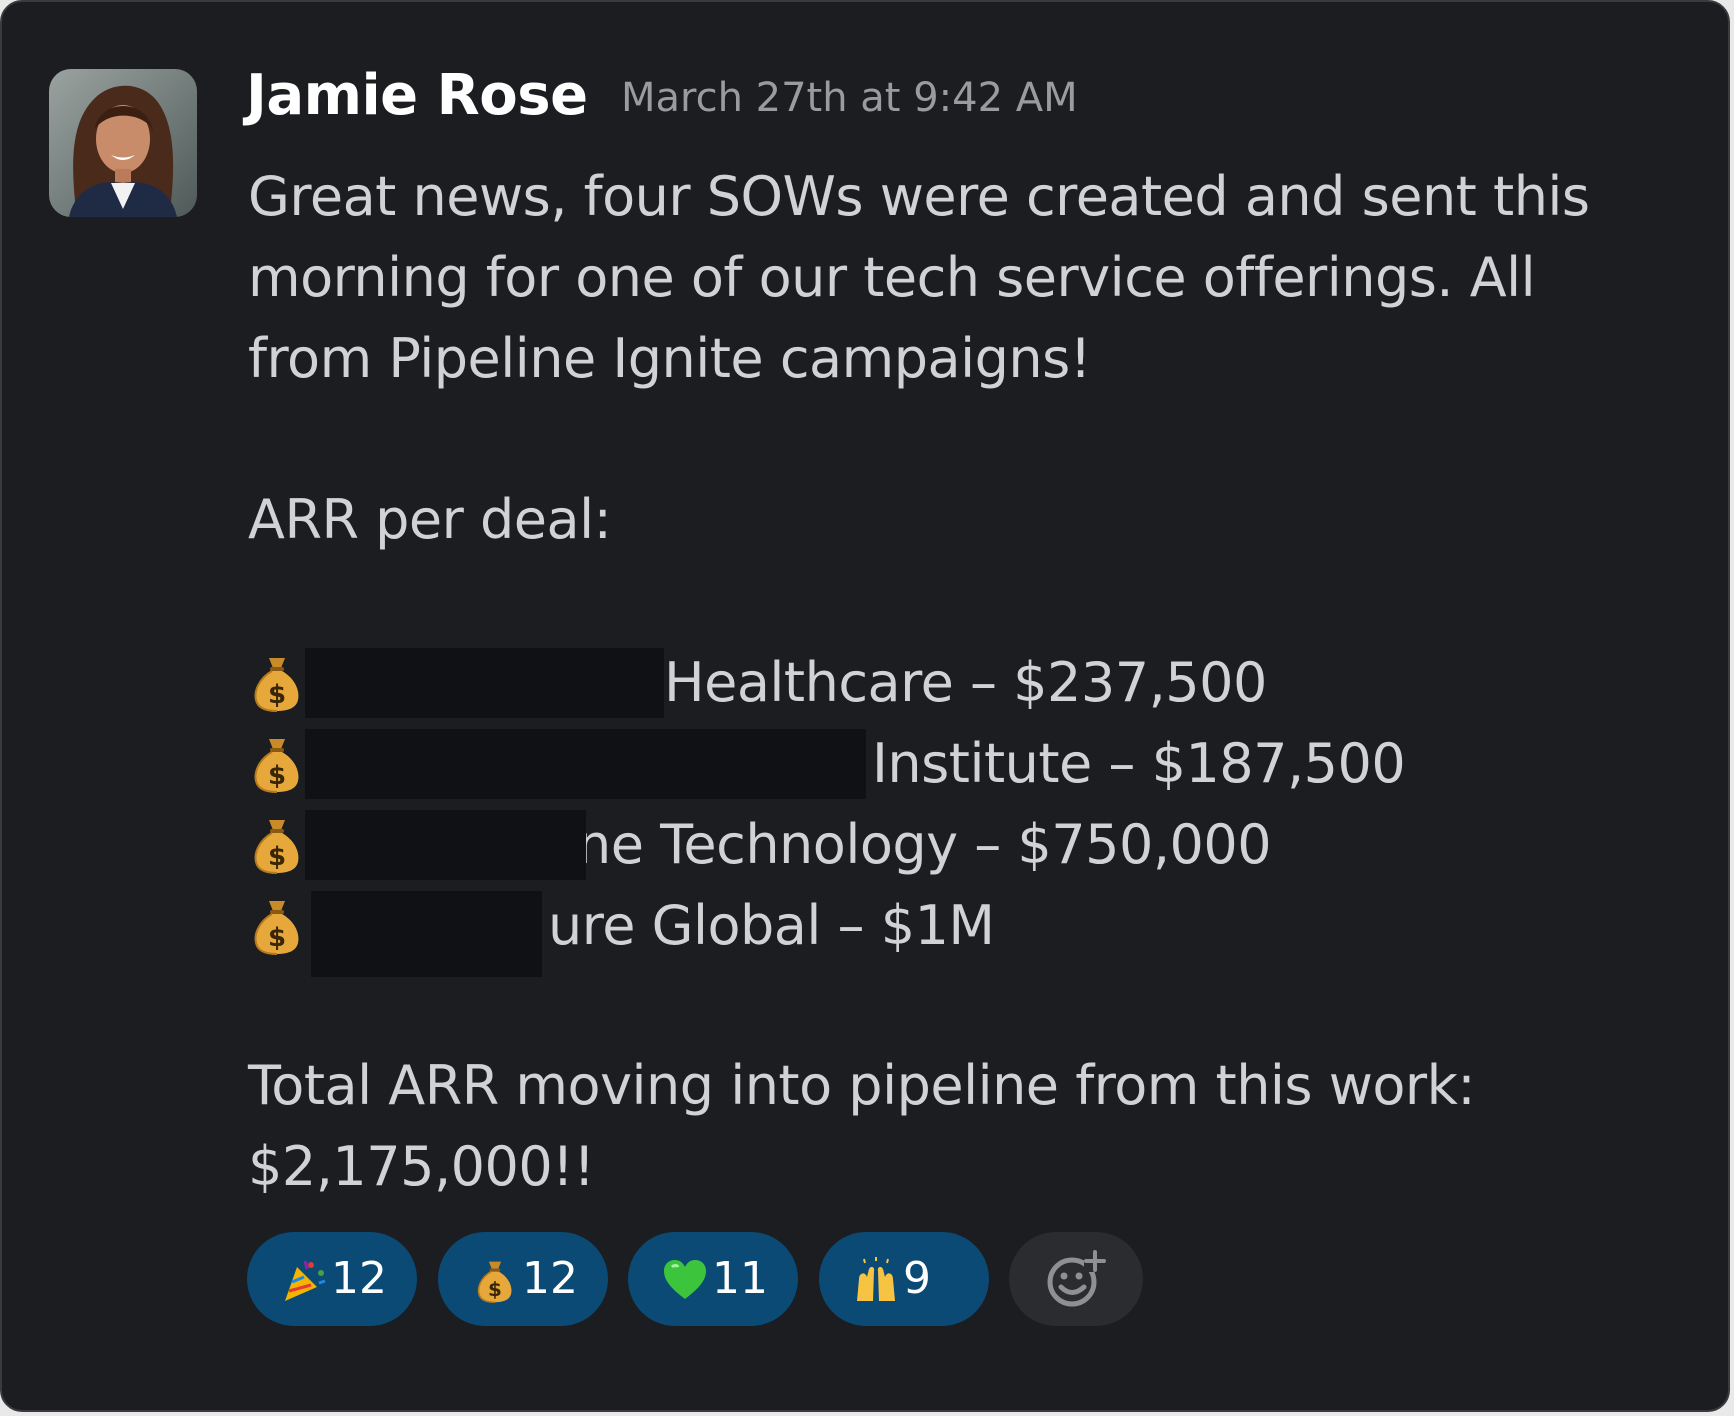 The image size is (1734, 1416). What do you see at coordinates (740, 1278) in the screenshot?
I see `reaction-count: 11` at bounding box center [740, 1278].